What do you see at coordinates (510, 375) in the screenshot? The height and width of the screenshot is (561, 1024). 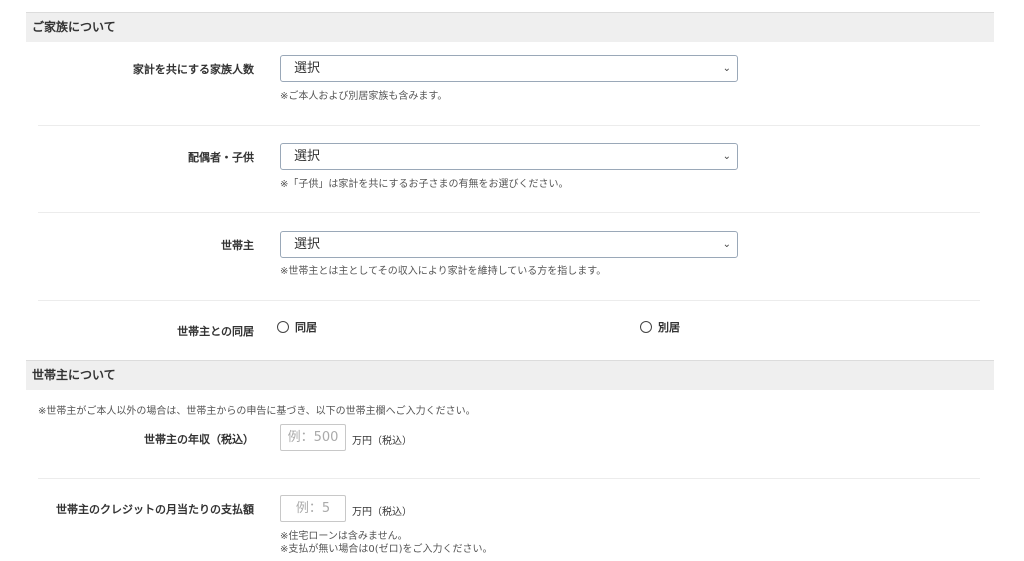 I see `section-header-householder: 世帯主について` at bounding box center [510, 375].